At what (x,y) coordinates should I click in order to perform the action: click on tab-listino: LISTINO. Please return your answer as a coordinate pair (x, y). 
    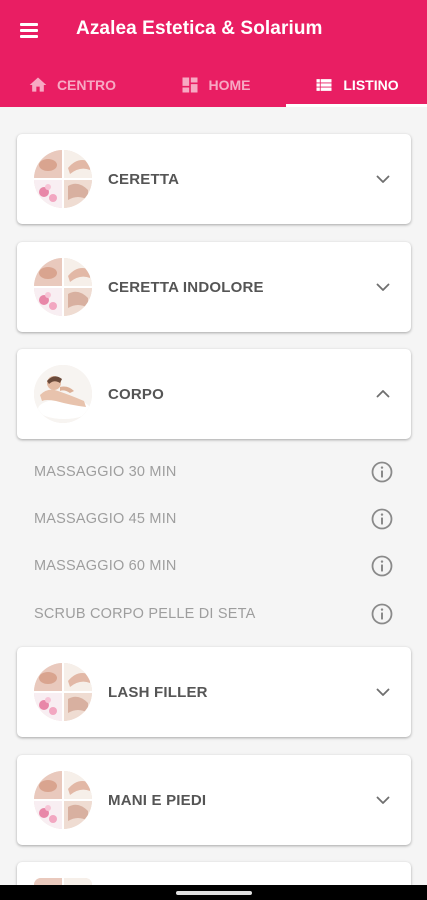
    Looking at the image, I should click on (356, 84).